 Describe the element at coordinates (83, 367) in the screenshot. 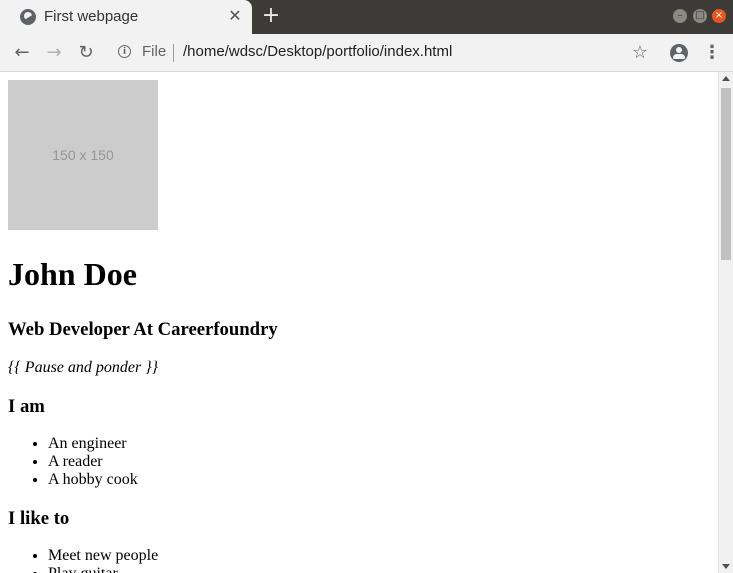

I see `quote-text: {{ Pause and ponder }}` at that location.